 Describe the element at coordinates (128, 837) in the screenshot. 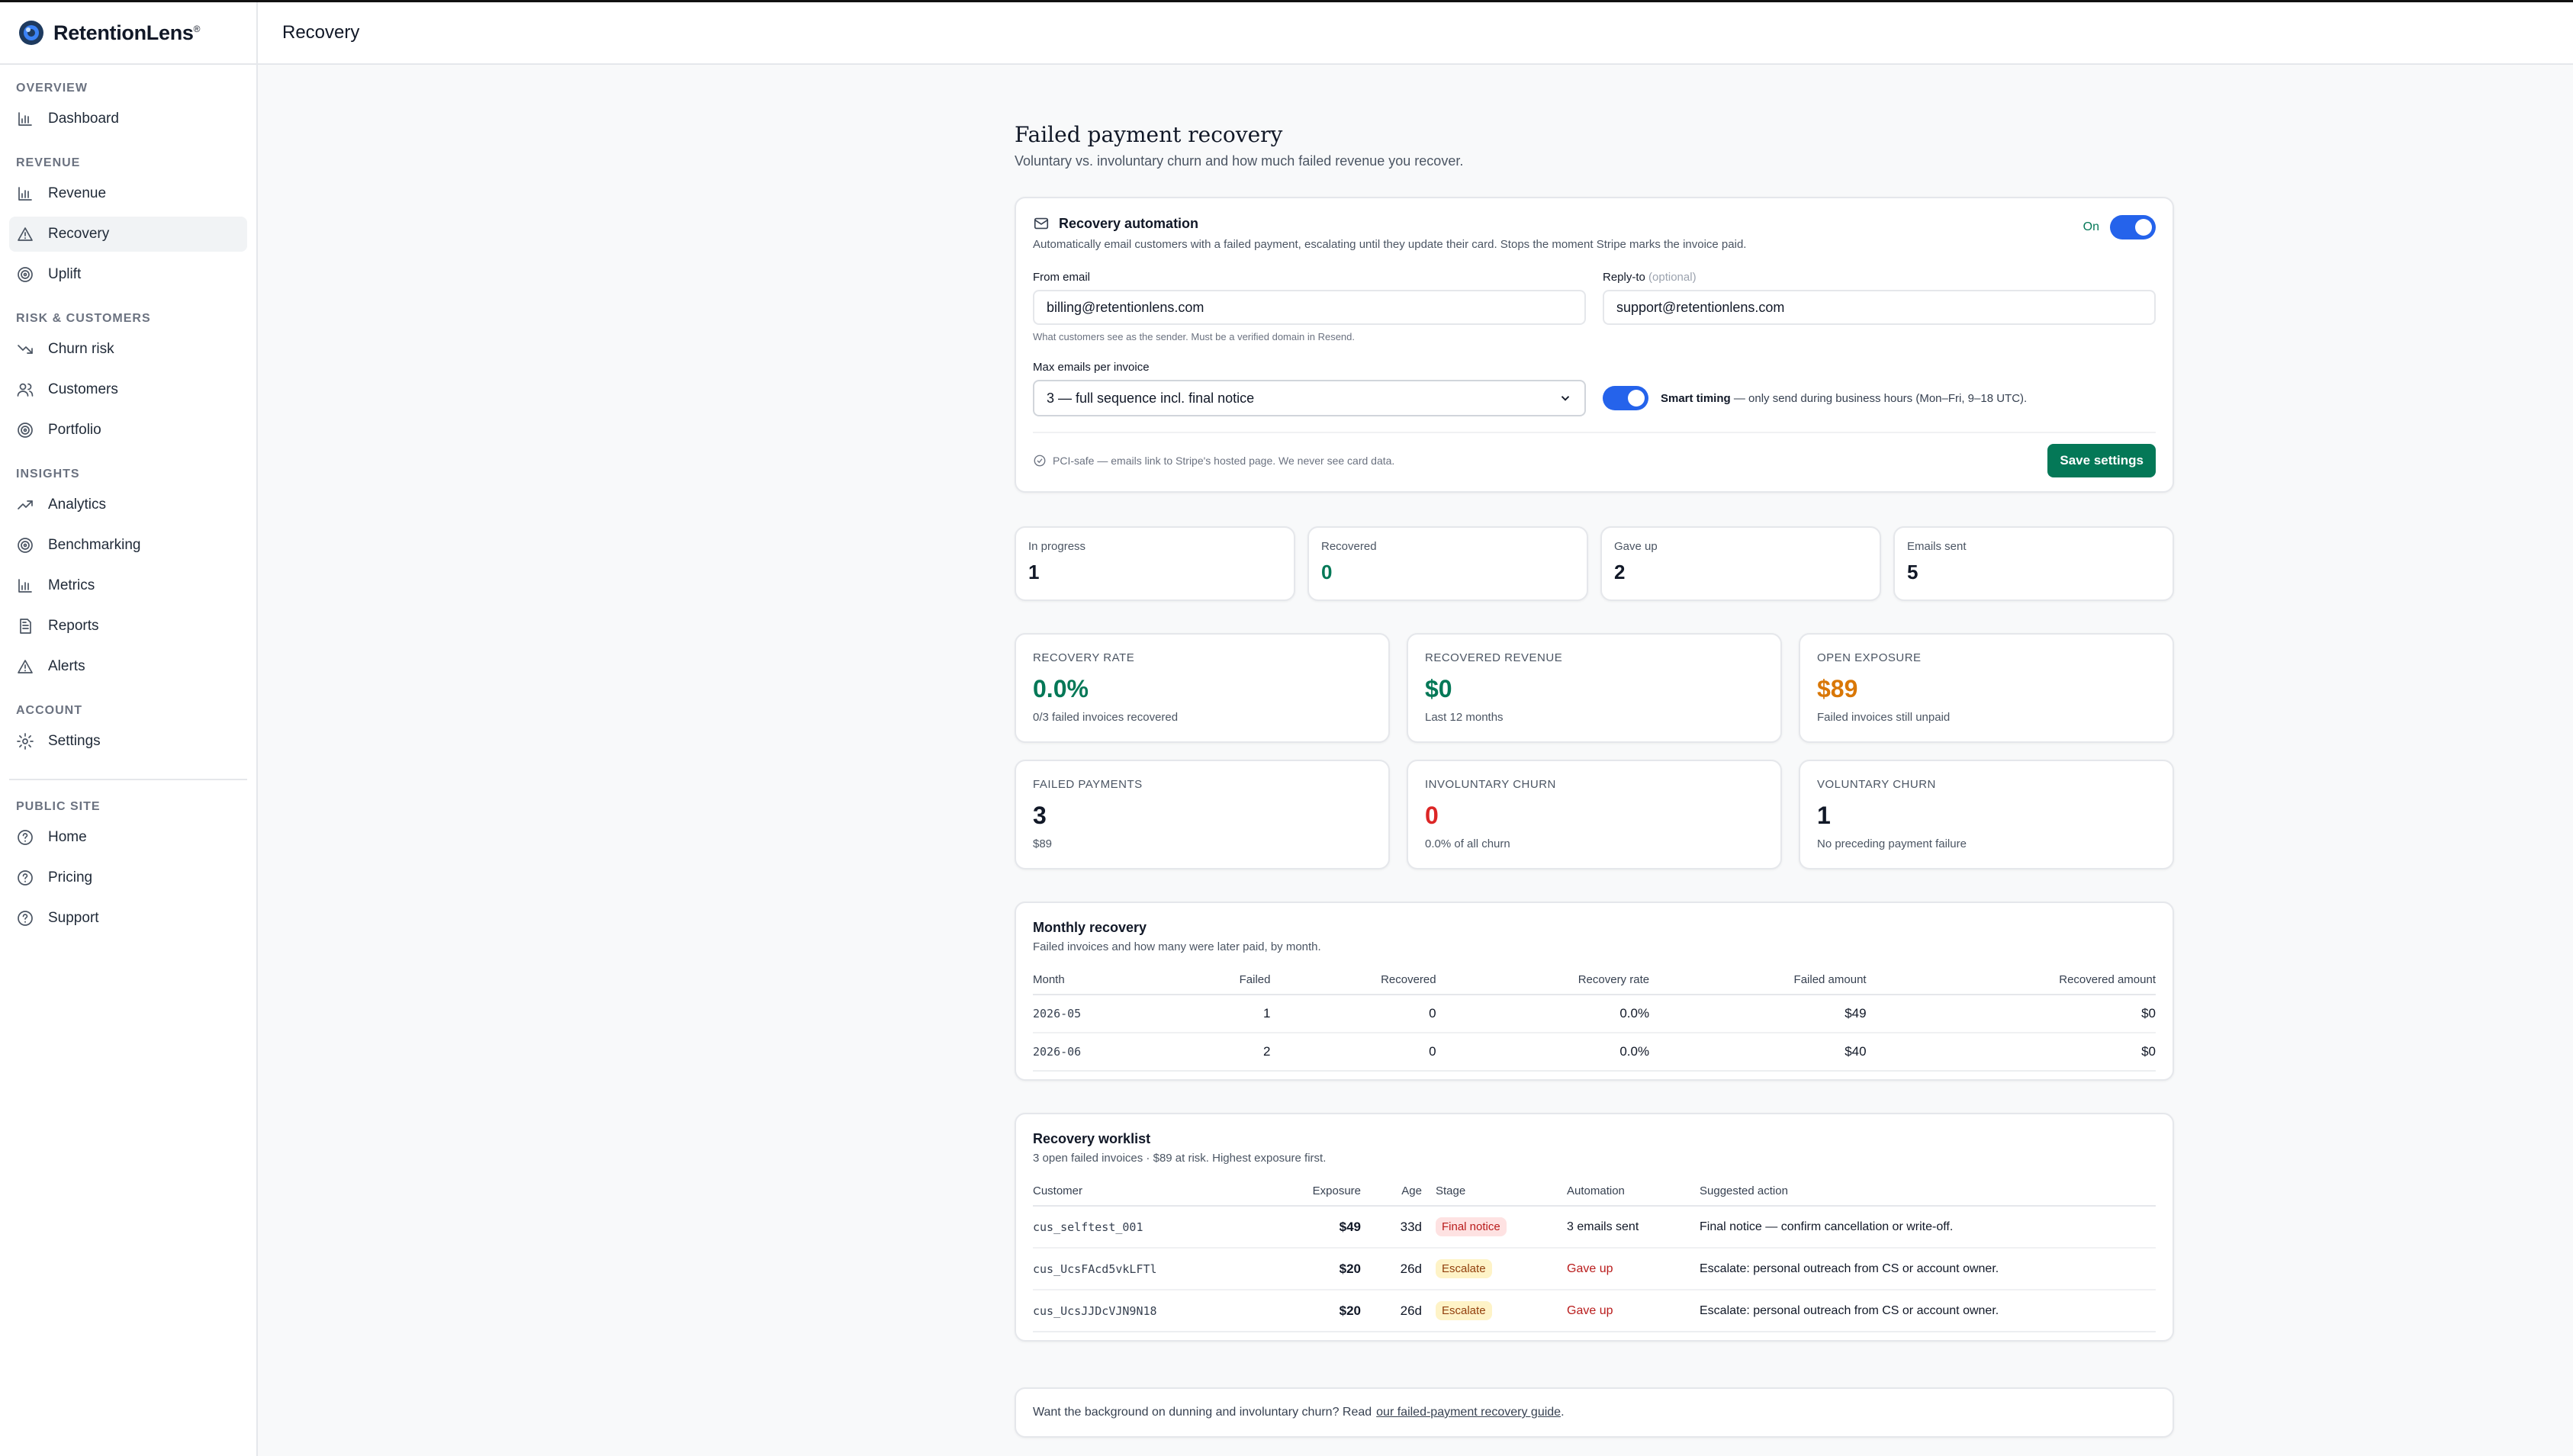

I see `sidebar-item-home: Home` at that location.